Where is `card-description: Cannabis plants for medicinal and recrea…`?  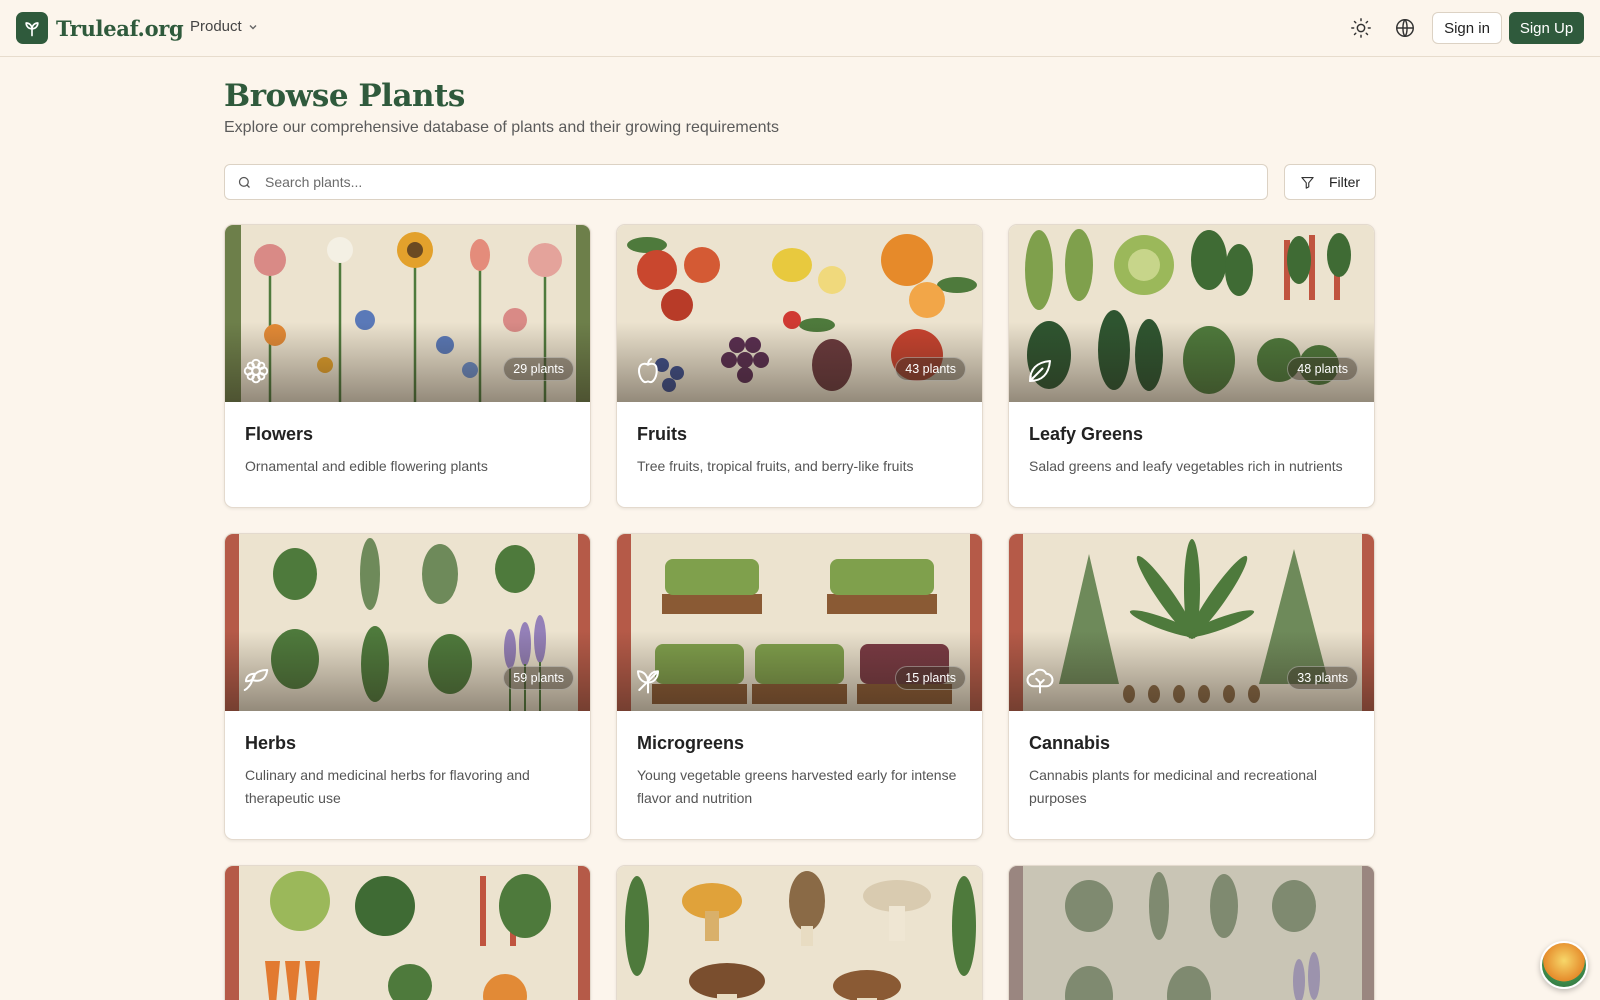
card-description: Cannabis plants for medicinal and recrea… is located at coordinates (1173, 786).